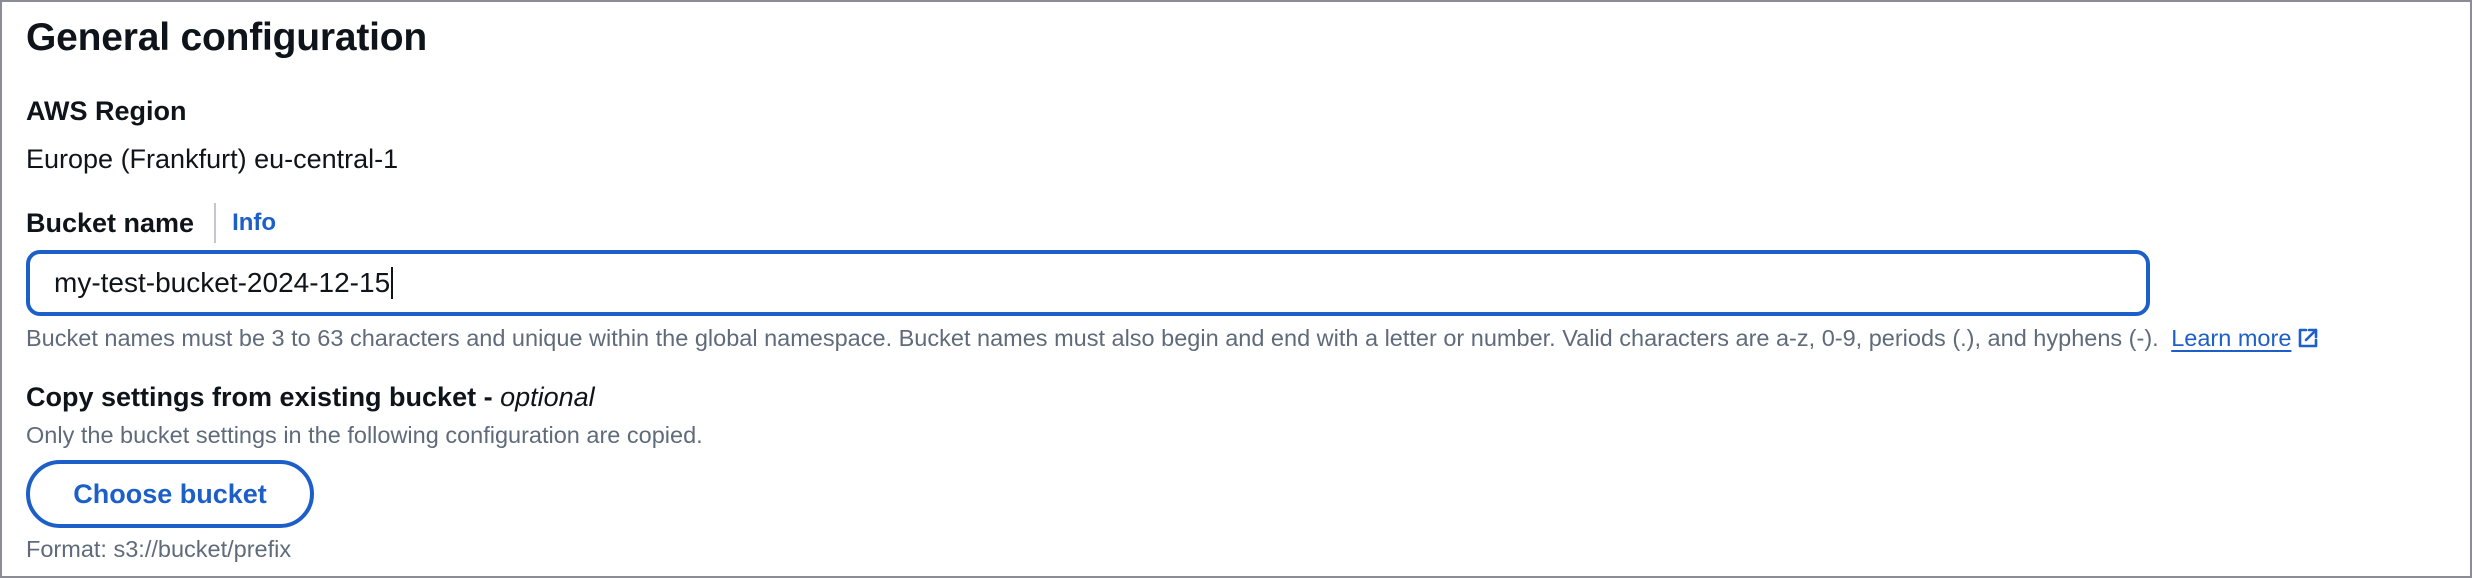  I want to click on format-hint: Format: s3://bucket/prefix, so click(159, 549).